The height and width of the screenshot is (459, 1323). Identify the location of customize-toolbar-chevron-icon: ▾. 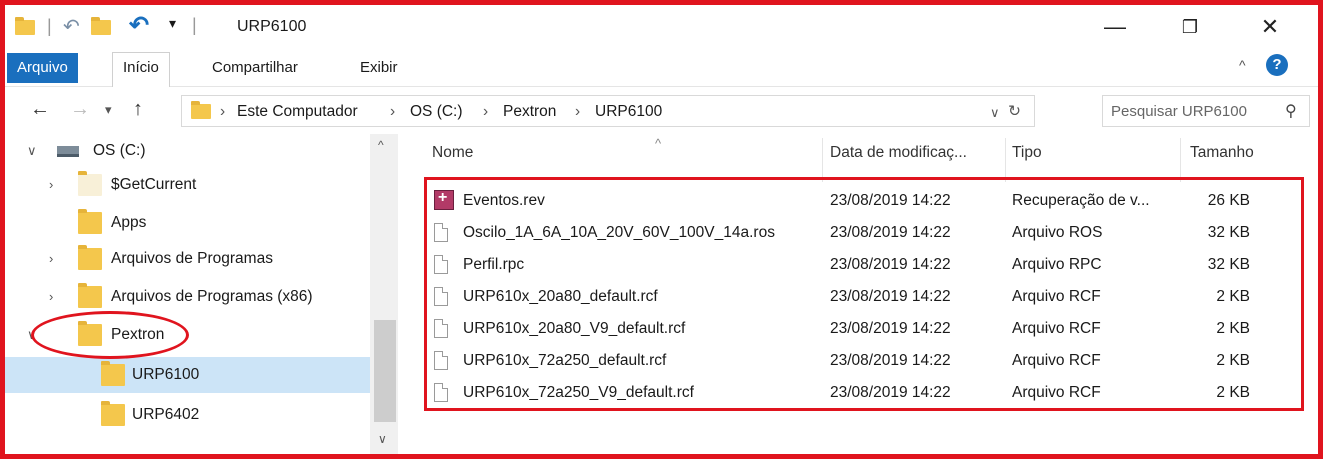
(172, 23).